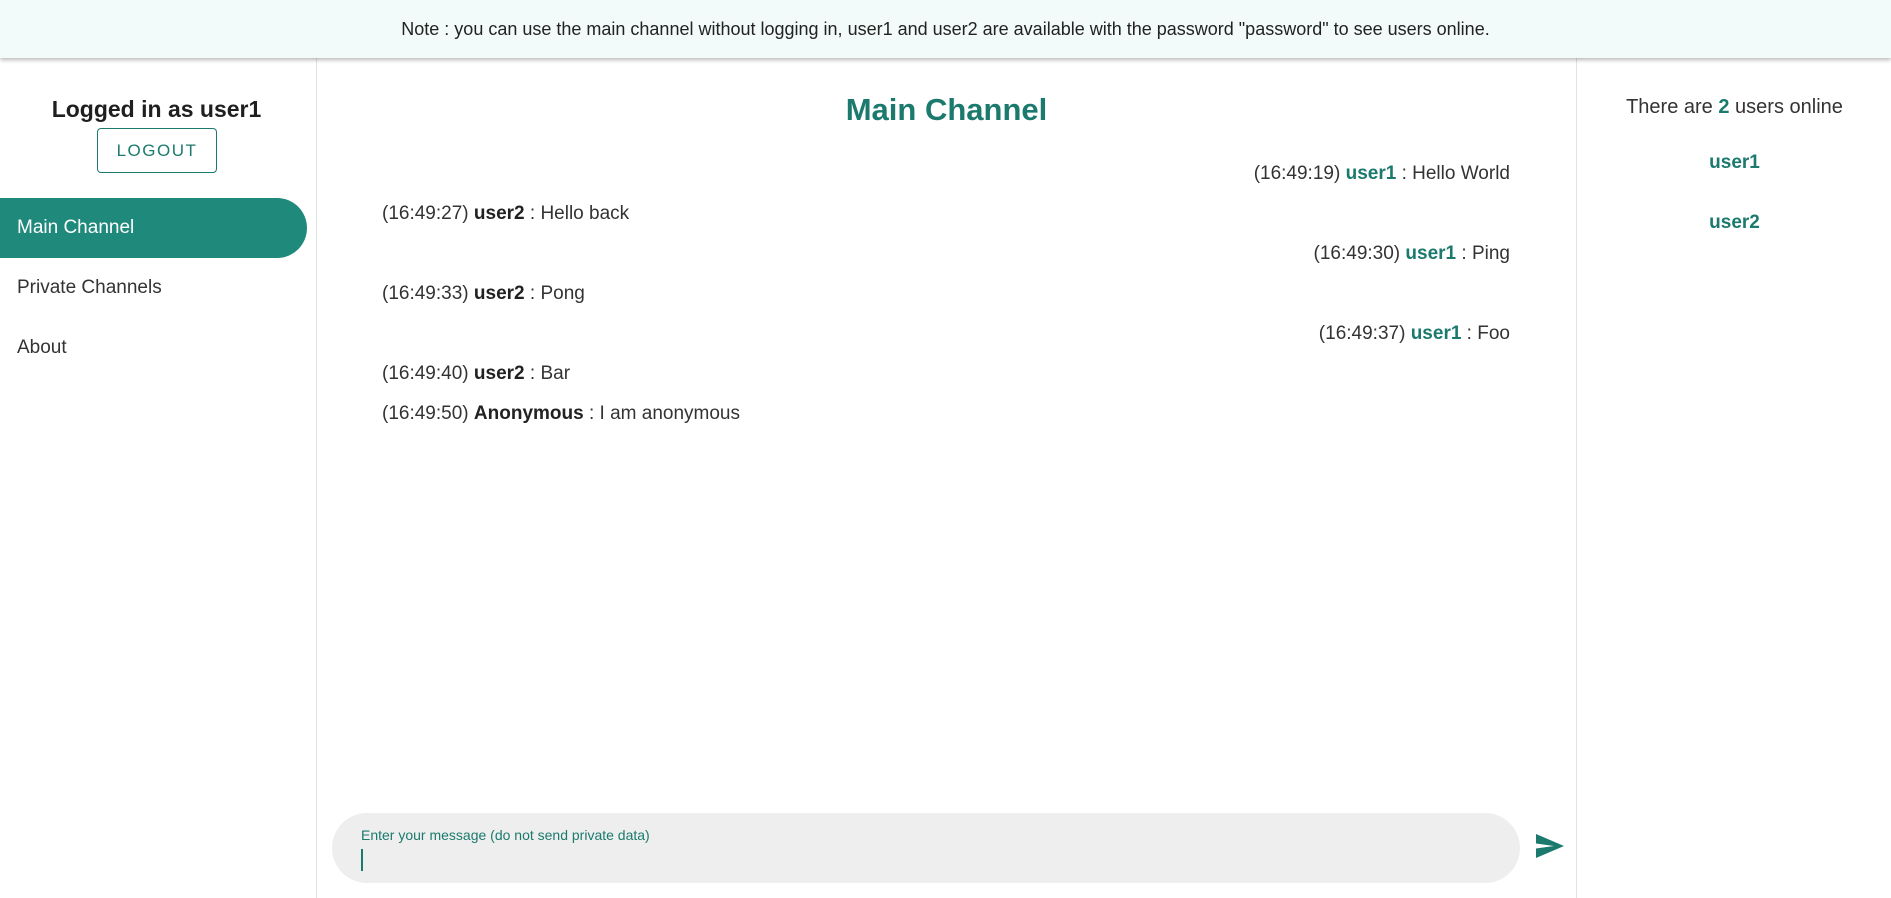 The image size is (1891, 898). I want to click on message-time: (16:49:40), so click(425, 373).